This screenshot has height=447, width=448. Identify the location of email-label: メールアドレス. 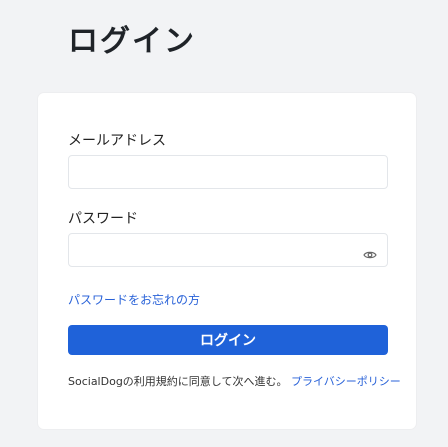
(117, 141).